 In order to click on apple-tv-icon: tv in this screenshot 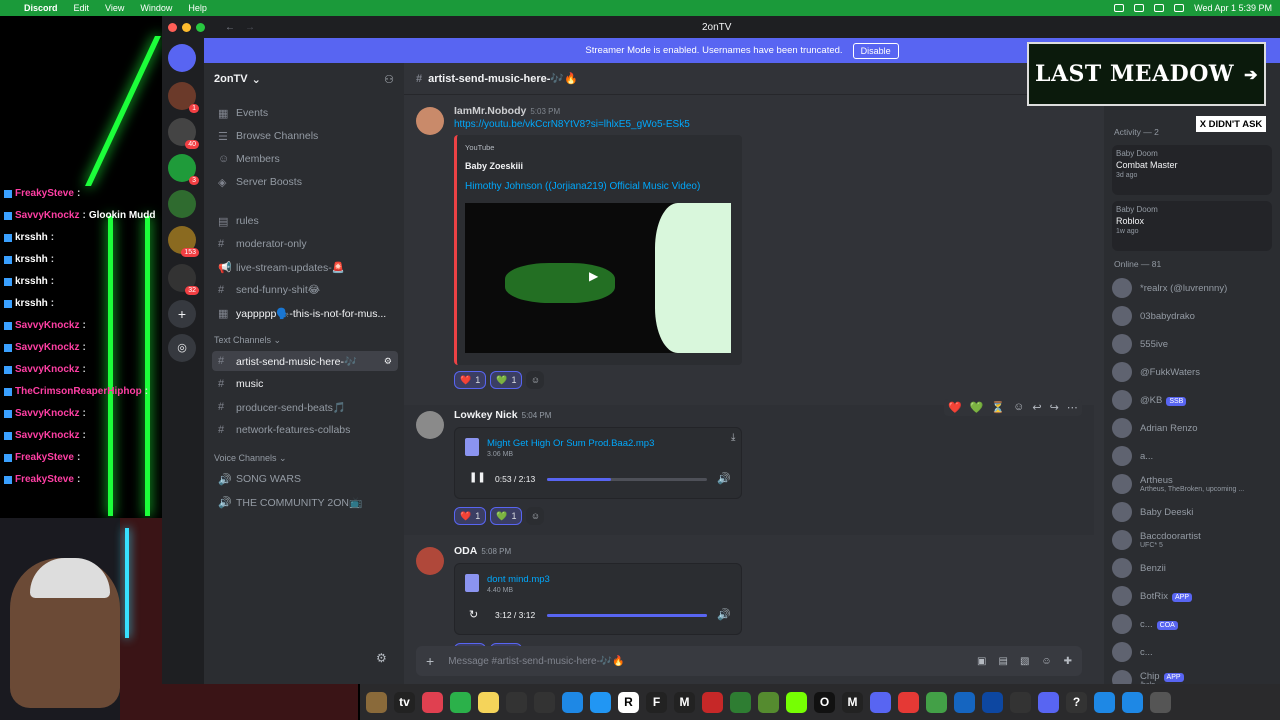, I will do `click(404, 702)`.